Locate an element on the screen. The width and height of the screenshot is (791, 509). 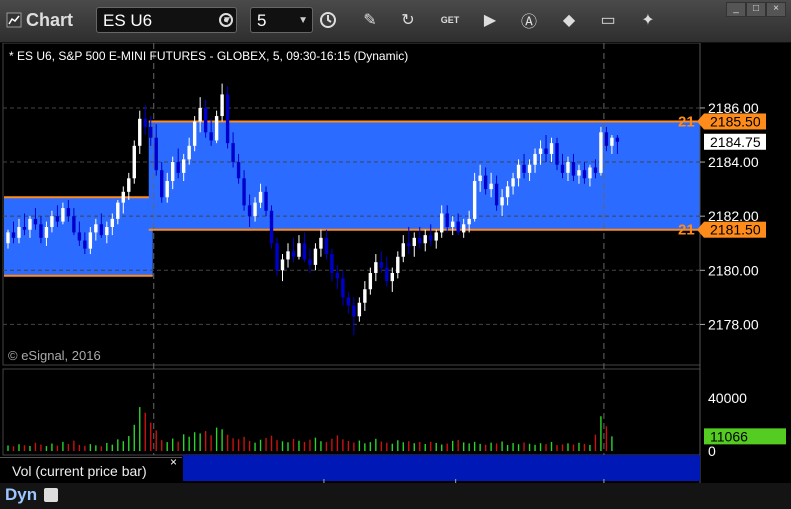
refresh-icon: ↻ is located at coordinates (408, 20).